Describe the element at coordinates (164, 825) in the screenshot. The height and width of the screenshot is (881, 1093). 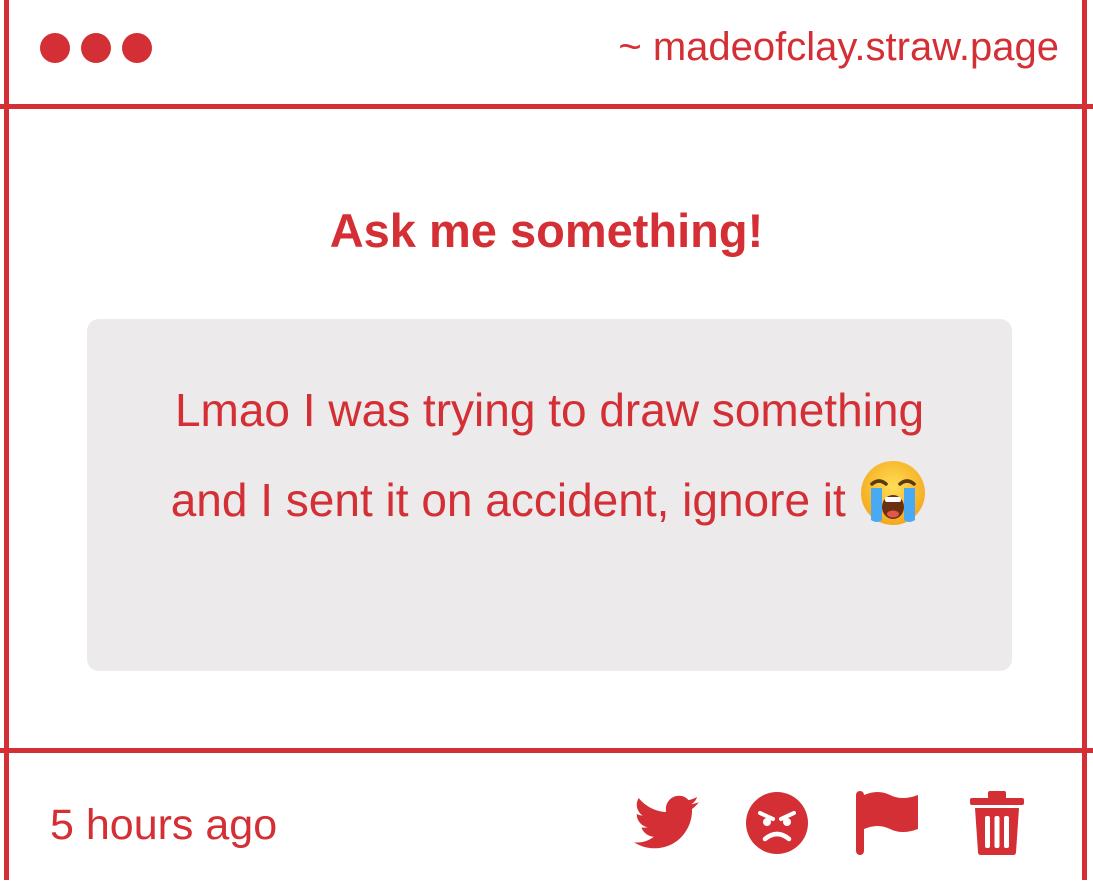
I see `timestamp: 5 hours ago` at that location.